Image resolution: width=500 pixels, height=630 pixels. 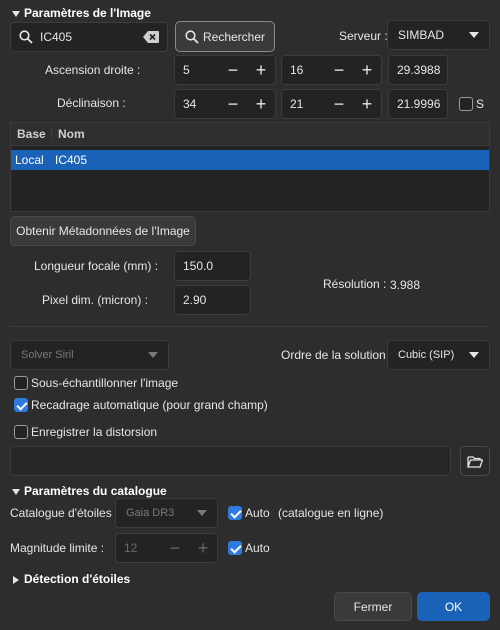 What do you see at coordinates (95, 491) in the screenshot?
I see `catalog-title: Paramètres du catalogue` at bounding box center [95, 491].